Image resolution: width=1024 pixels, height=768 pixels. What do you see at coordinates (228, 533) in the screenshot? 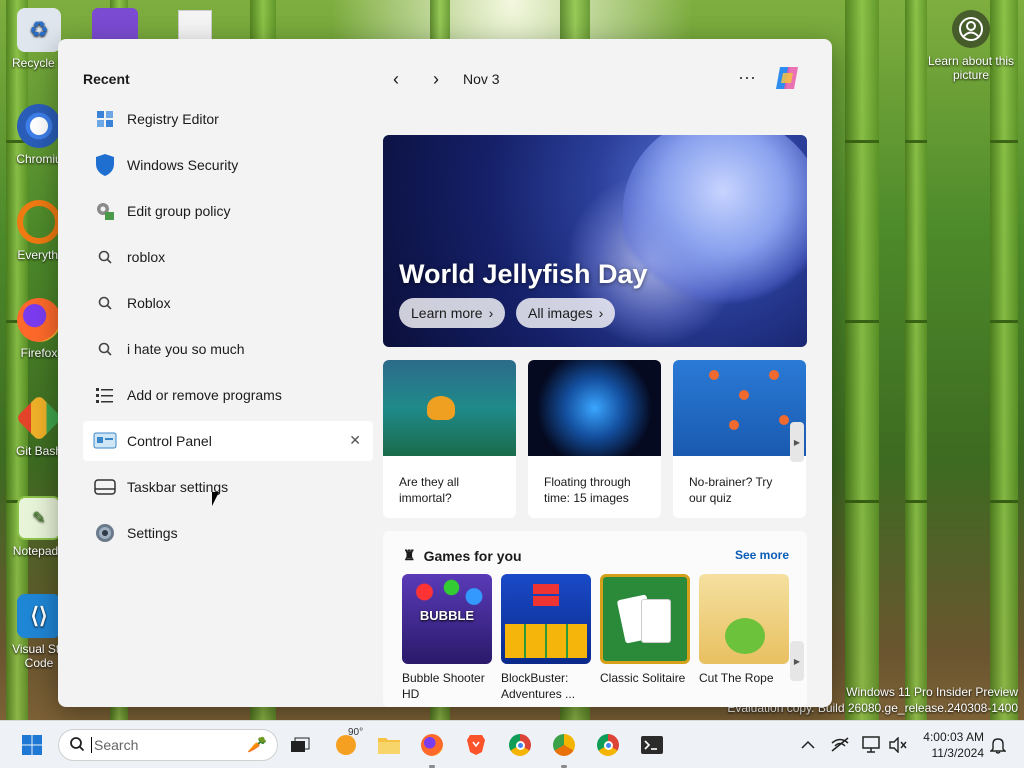
I see `recent-item-settings: Settings` at bounding box center [228, 533].